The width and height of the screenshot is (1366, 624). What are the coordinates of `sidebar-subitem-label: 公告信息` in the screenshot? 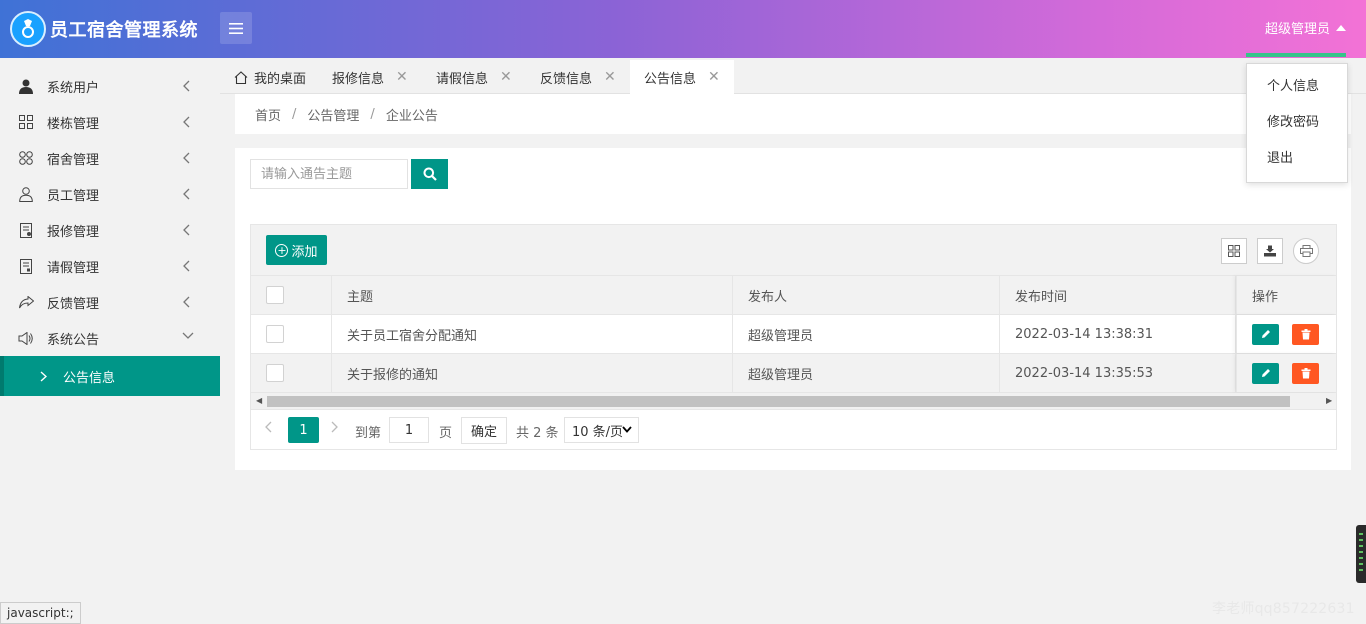 It's located at (89, 378).